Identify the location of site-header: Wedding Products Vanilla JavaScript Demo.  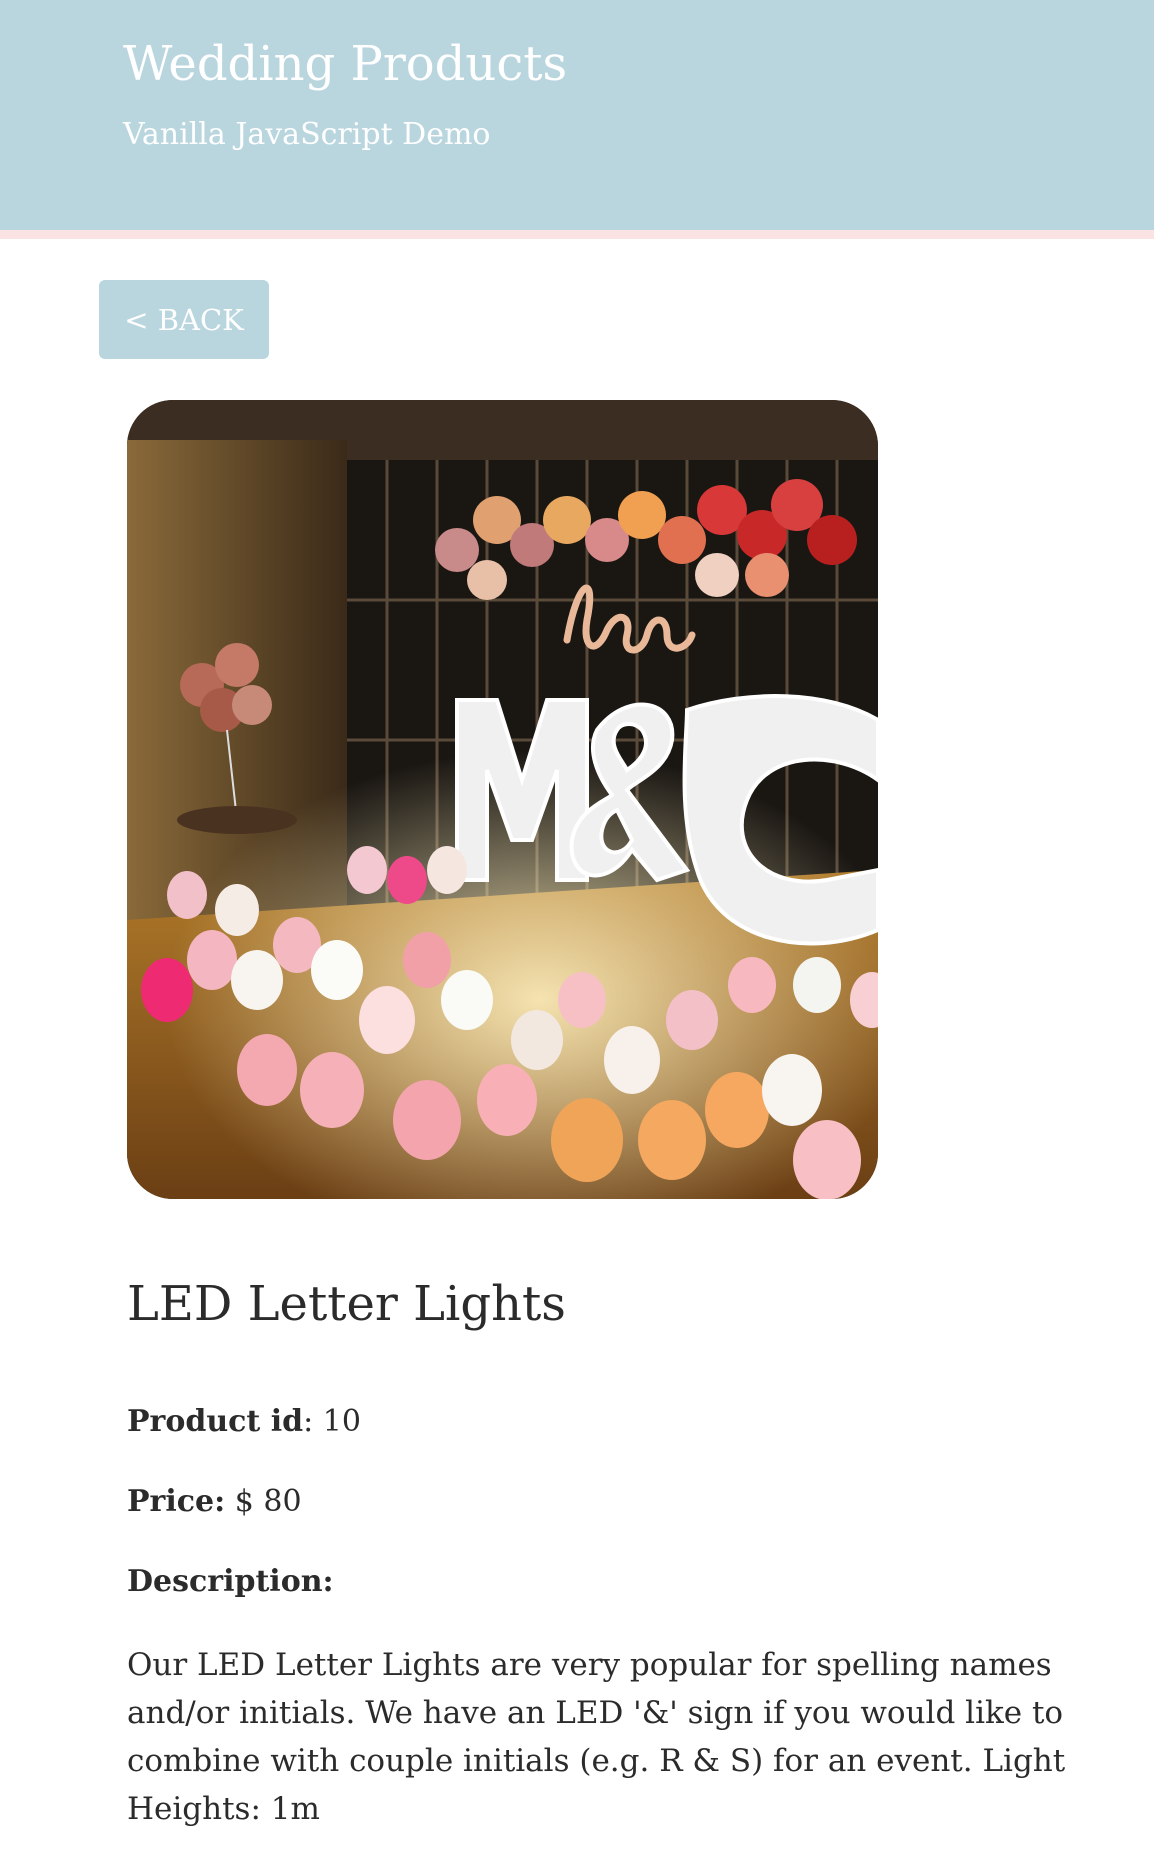
(577, 119).